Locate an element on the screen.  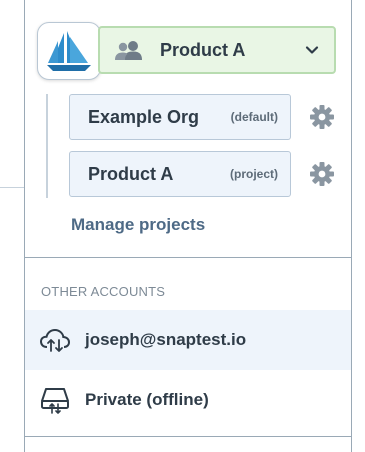
account-item-offline: Private (offline) is located at coordinates (188, 400).